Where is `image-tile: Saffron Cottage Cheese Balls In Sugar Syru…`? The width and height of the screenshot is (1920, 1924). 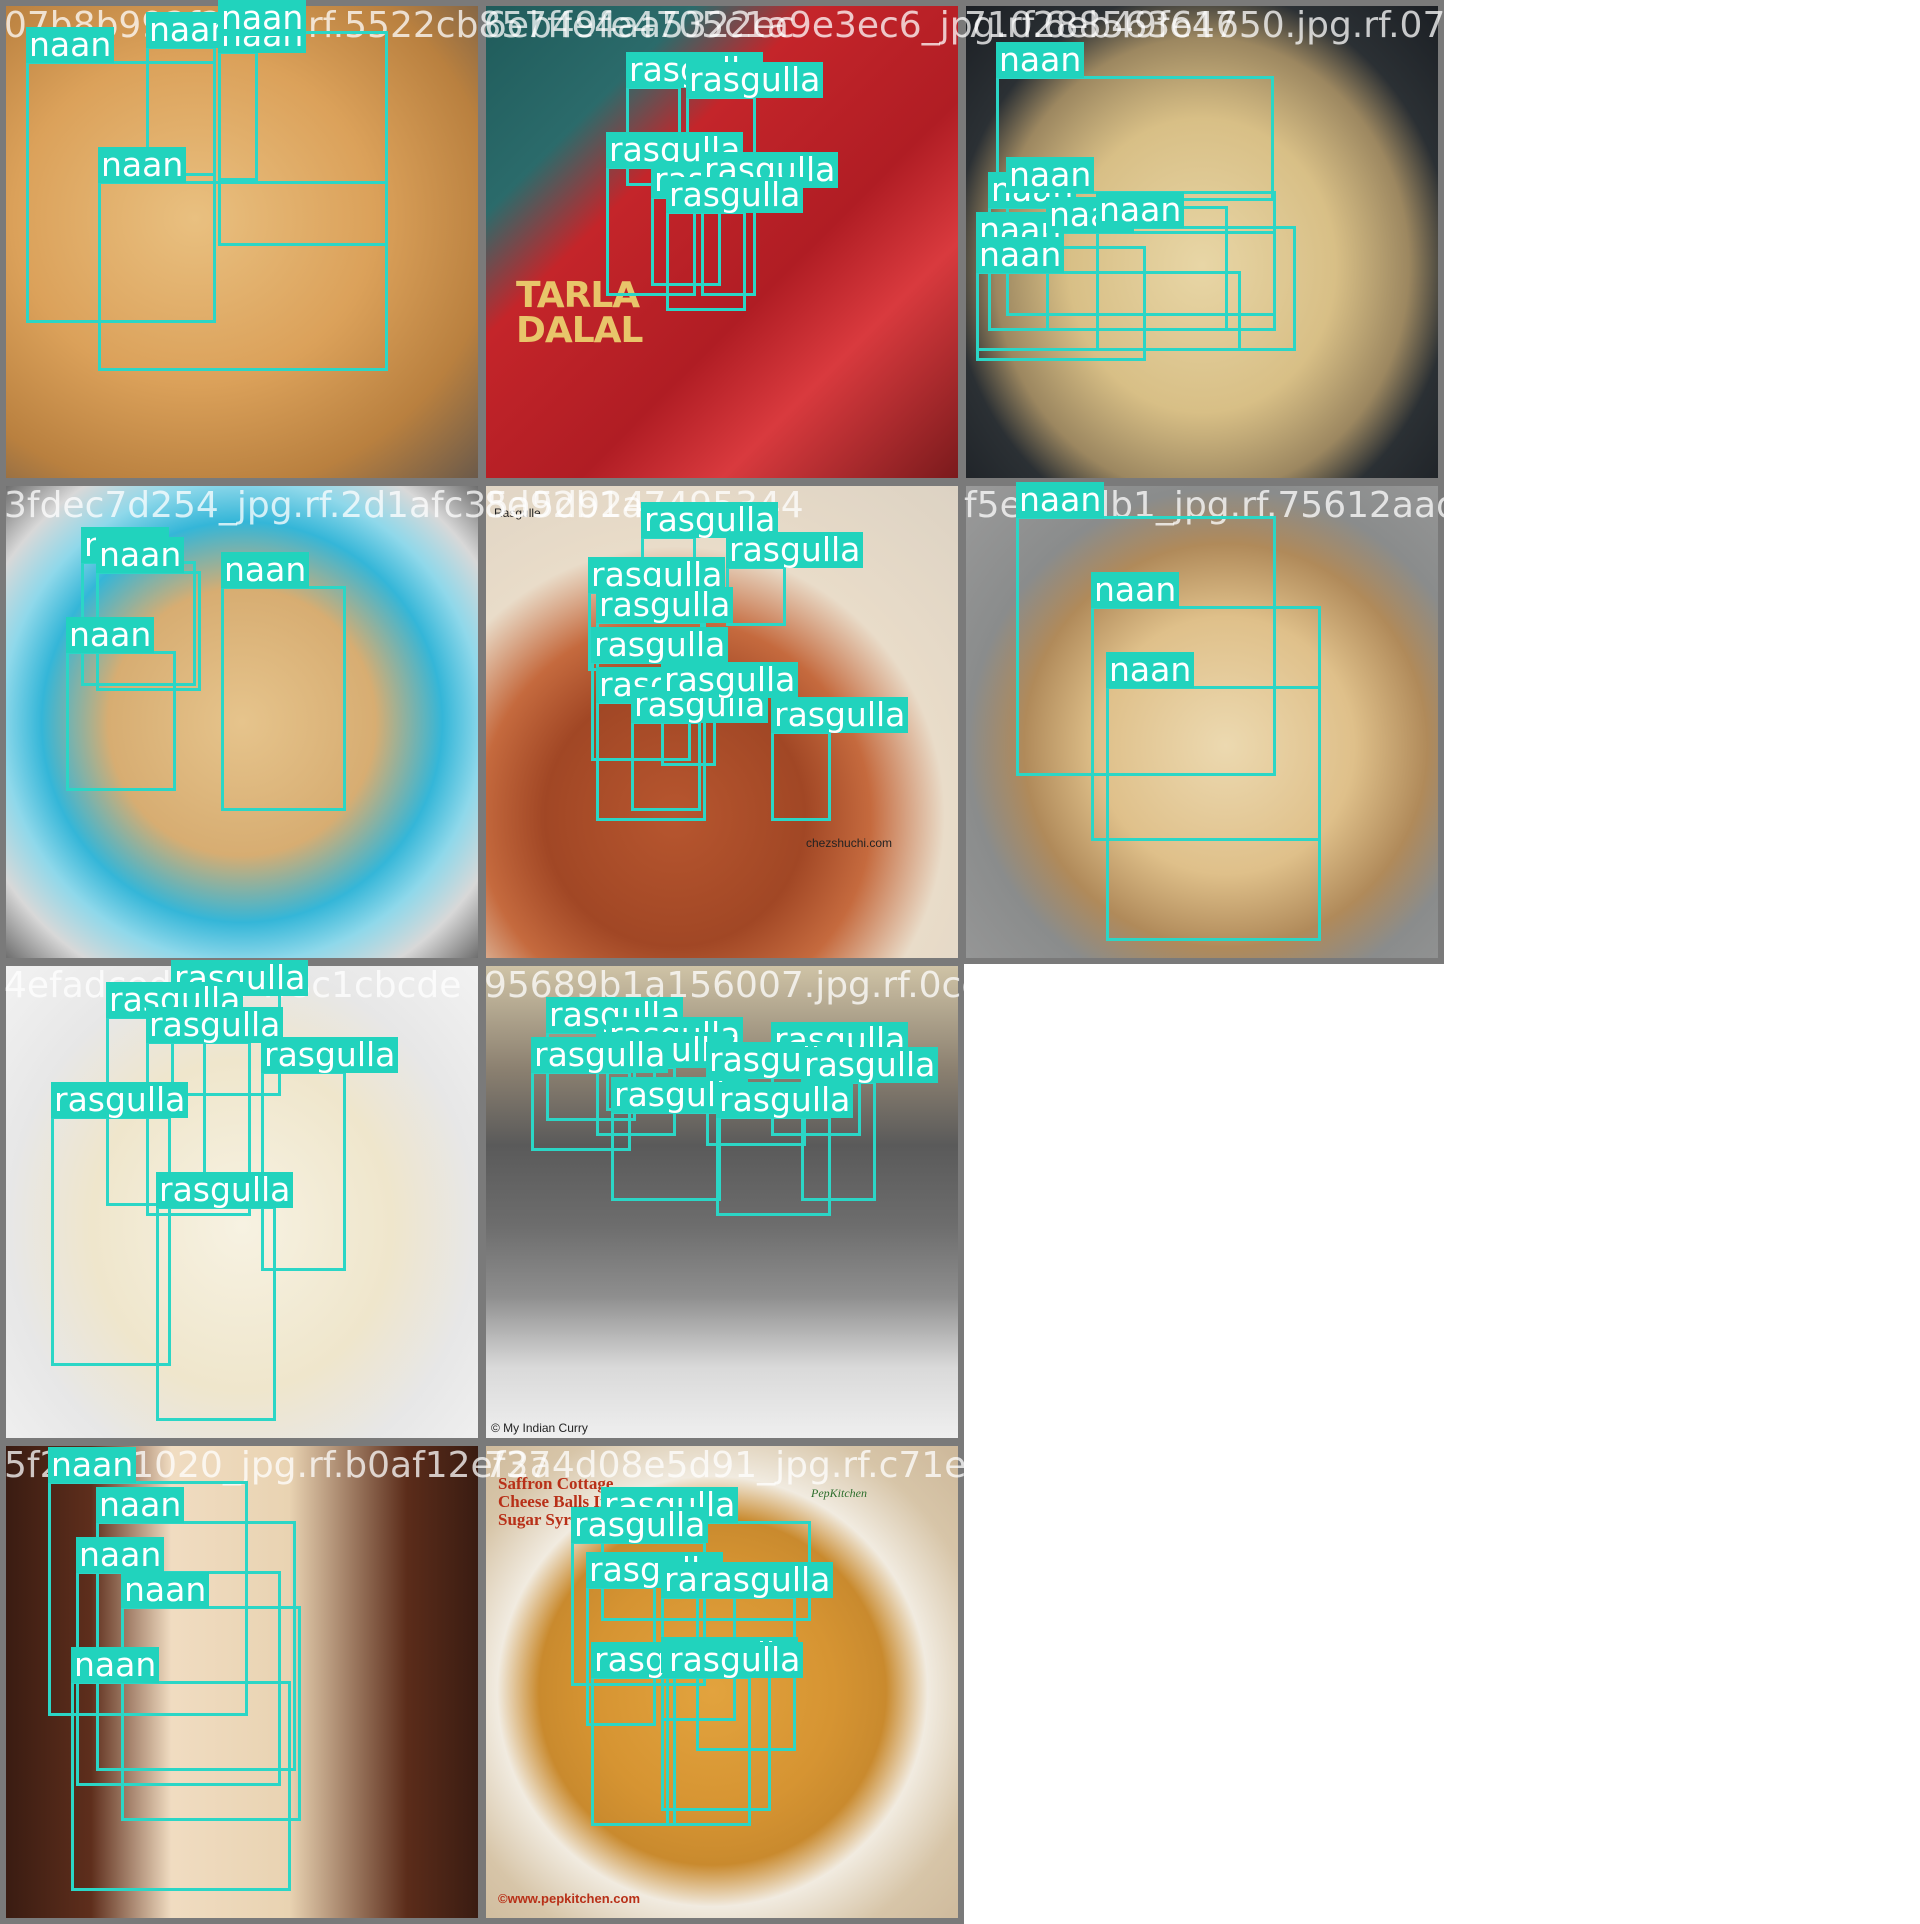
image-tile: Saffron Cottage Cheese Balls In Sugar Syru… is located at coordinates (925, 1682).